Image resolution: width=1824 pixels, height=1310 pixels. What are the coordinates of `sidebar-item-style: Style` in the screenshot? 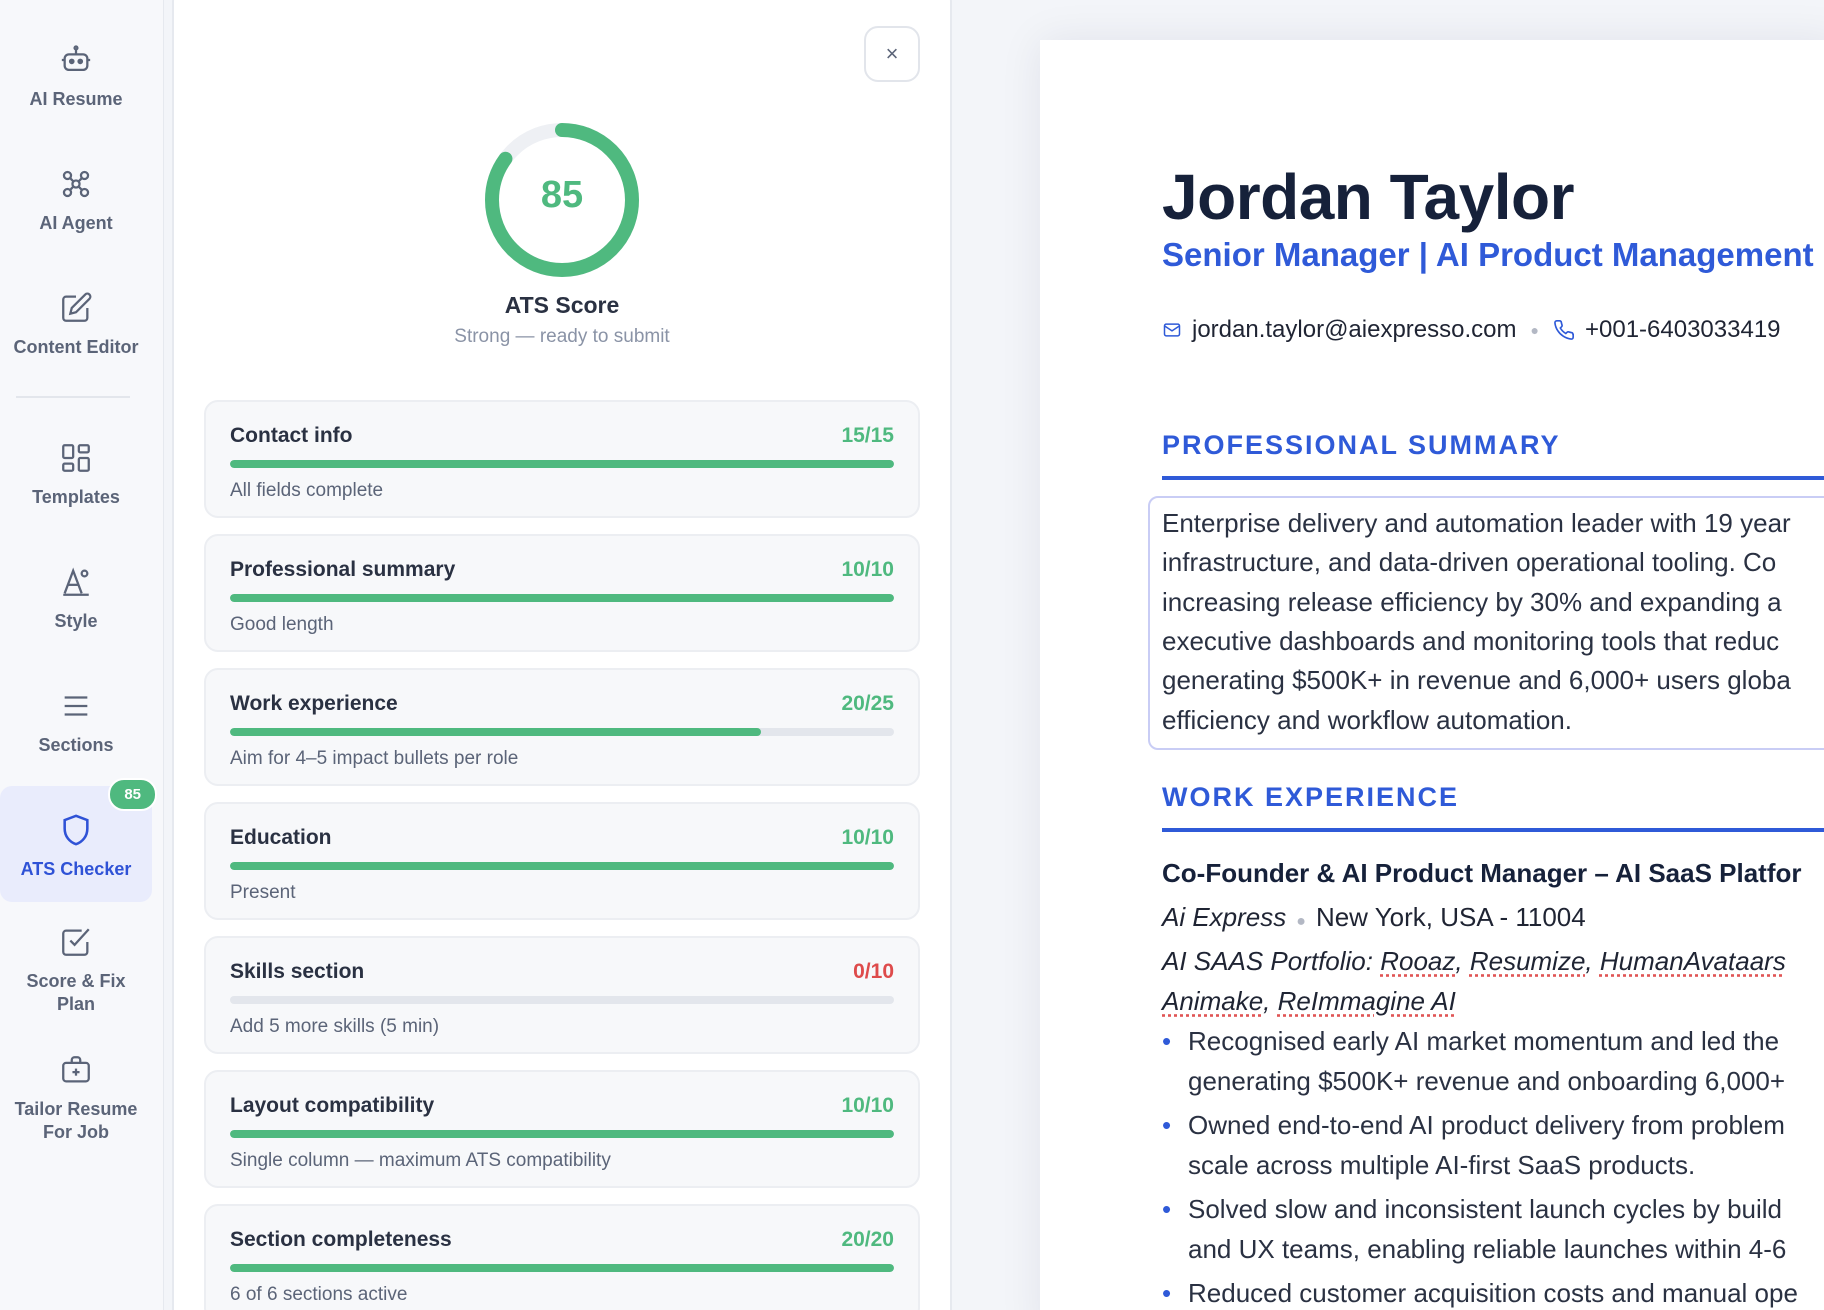 It's located at (76, 597).